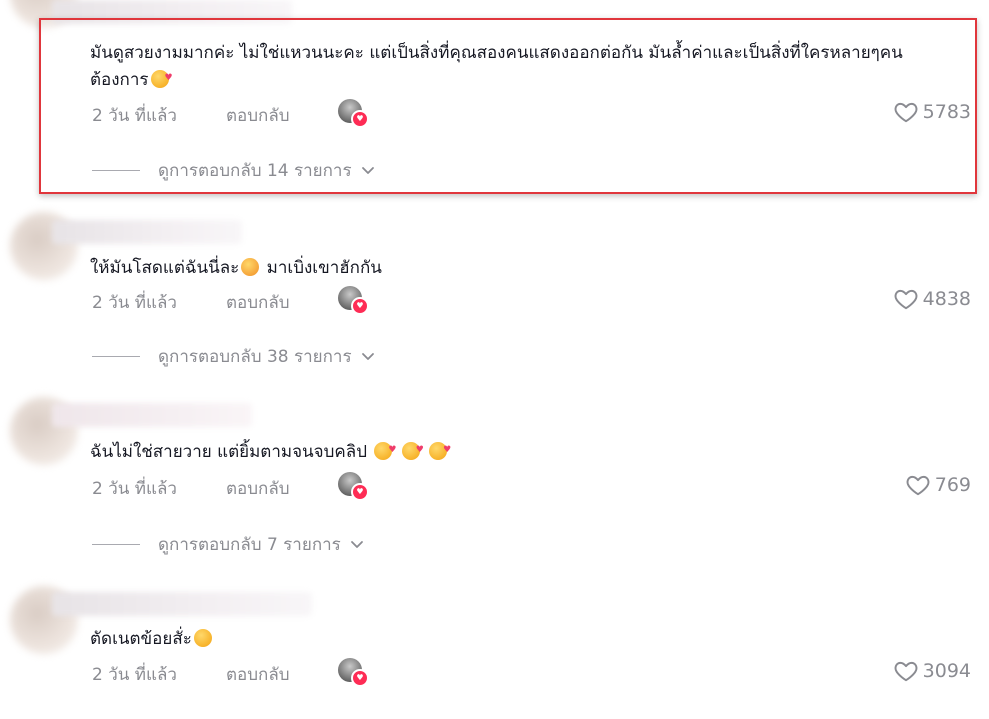 The image size is (989, 719). I want to click on comment-text: ให้มันโสดแต่ฉันนี่ละ, so click(165, 268).